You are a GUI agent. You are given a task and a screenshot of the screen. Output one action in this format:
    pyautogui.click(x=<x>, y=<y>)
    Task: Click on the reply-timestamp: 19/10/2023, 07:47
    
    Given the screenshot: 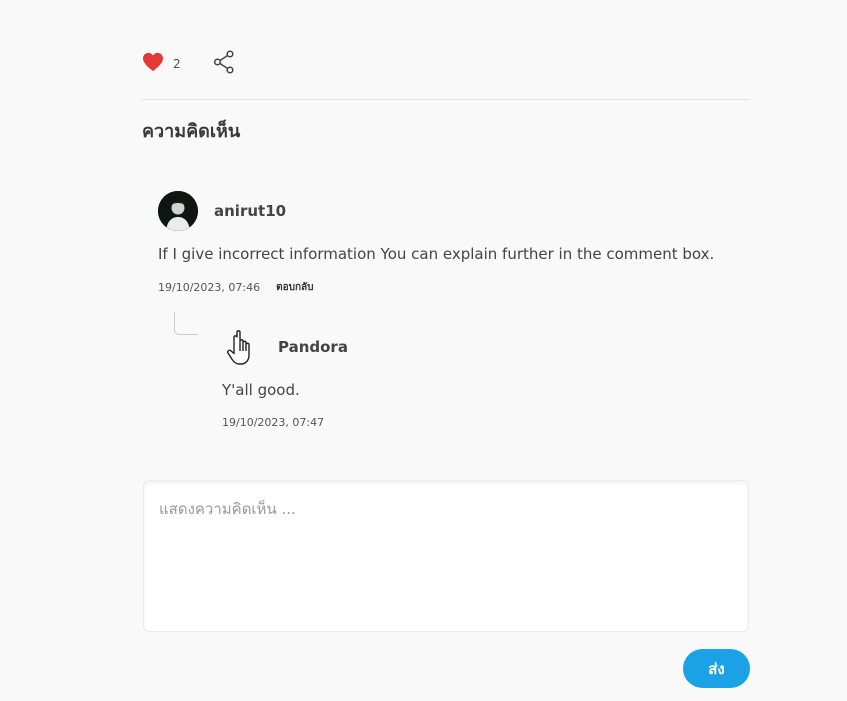 What is the action you would take?
    pyautogui.click(x=273, y=422)
    